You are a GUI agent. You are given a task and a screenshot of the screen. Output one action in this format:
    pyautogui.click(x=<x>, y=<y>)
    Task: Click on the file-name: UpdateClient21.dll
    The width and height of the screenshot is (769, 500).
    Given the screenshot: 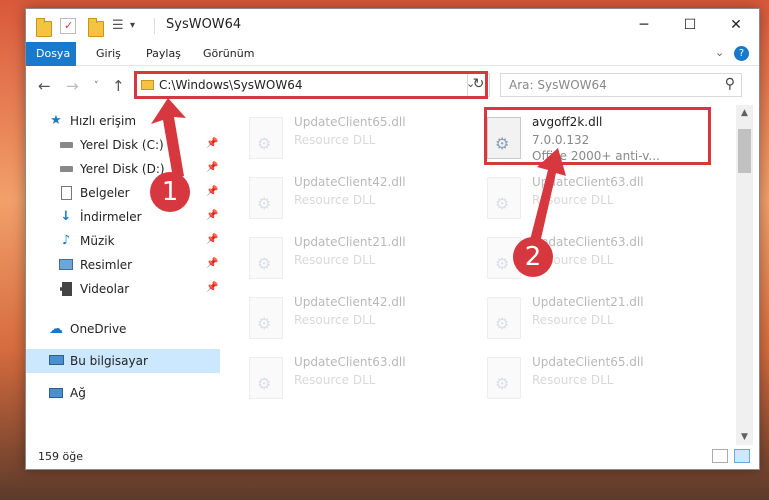 What is the action you would take?
    pyautogui.click(x=350, y=242)
    